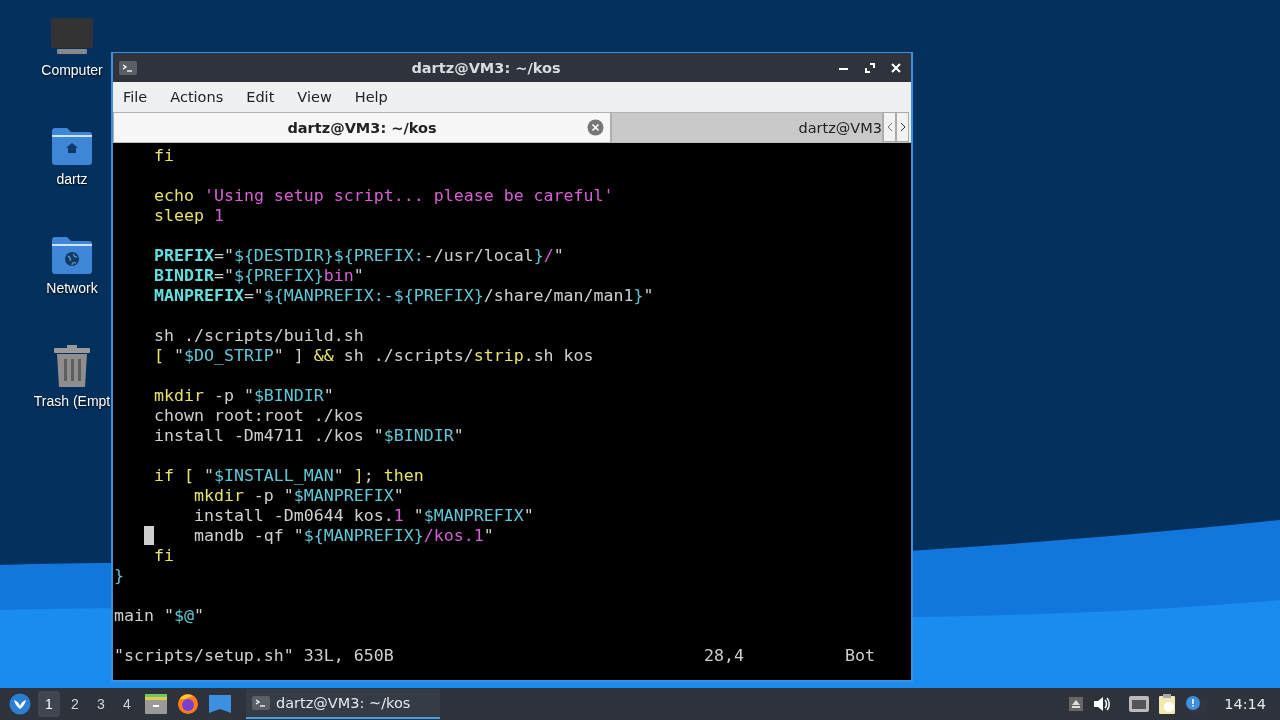 The height and width of the screenshot is (720, 1280). I want to click on workspace-button: 3, so click(101, 704).